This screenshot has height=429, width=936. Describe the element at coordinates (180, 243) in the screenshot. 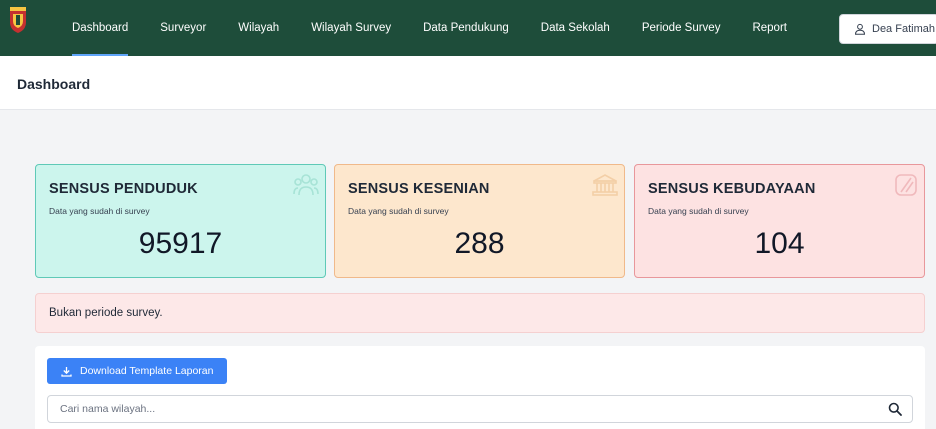

I see `card-value: 95917` at that location.